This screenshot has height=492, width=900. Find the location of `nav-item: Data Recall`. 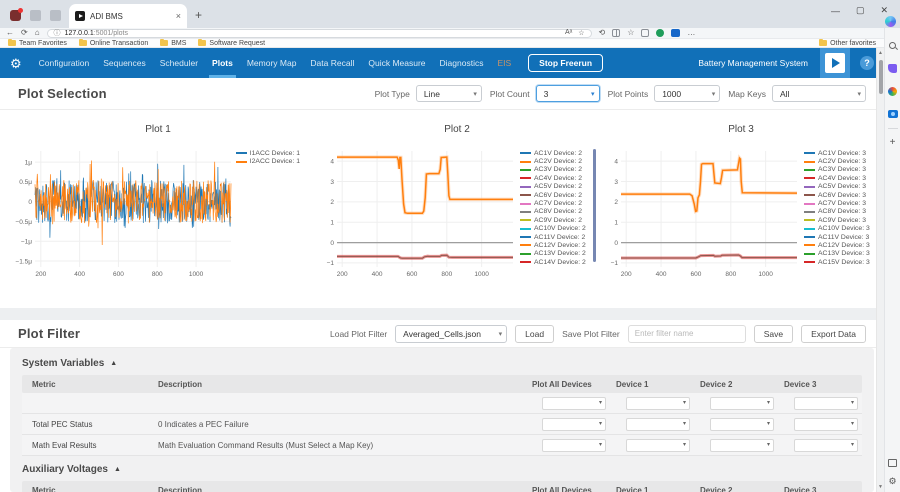

nav-item: Data Recall is located at coordinates (332, 63).